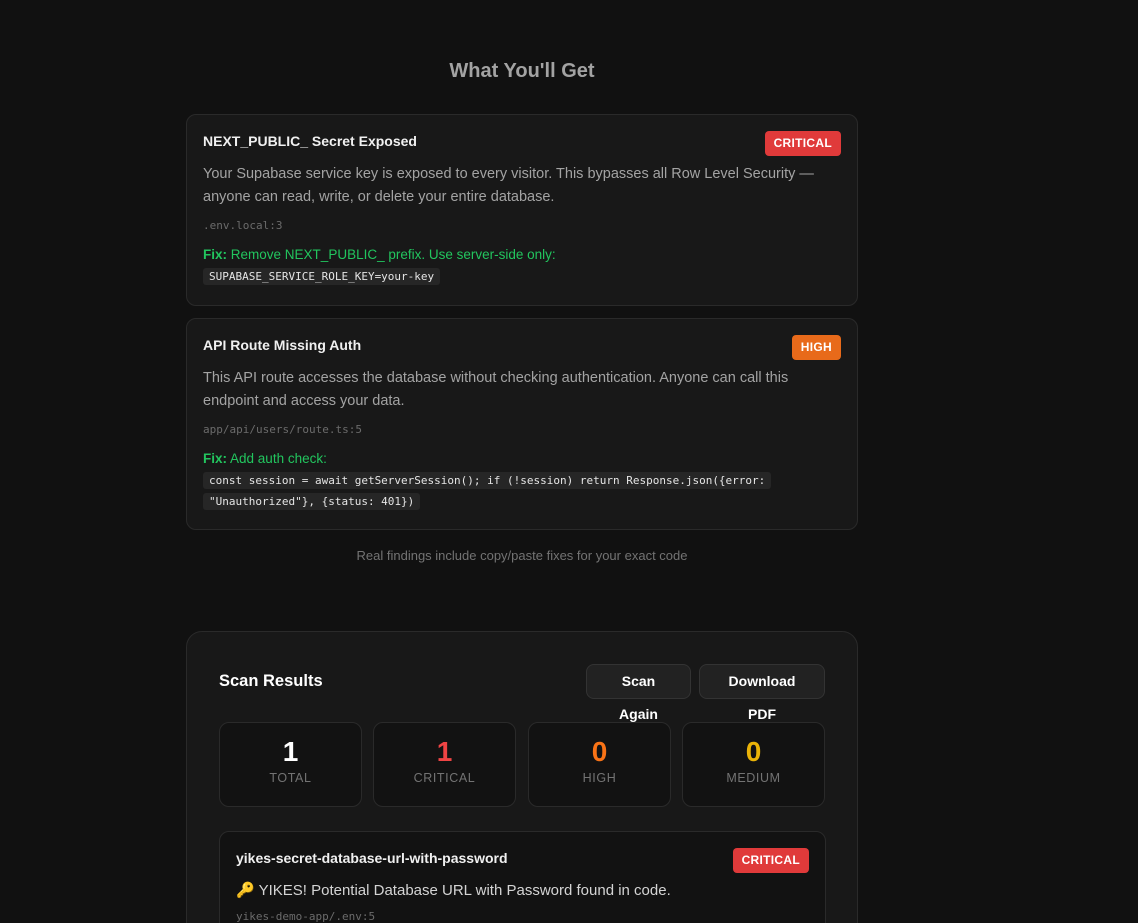  I want to click on section-title: What You'll Get, so click(522, 71).